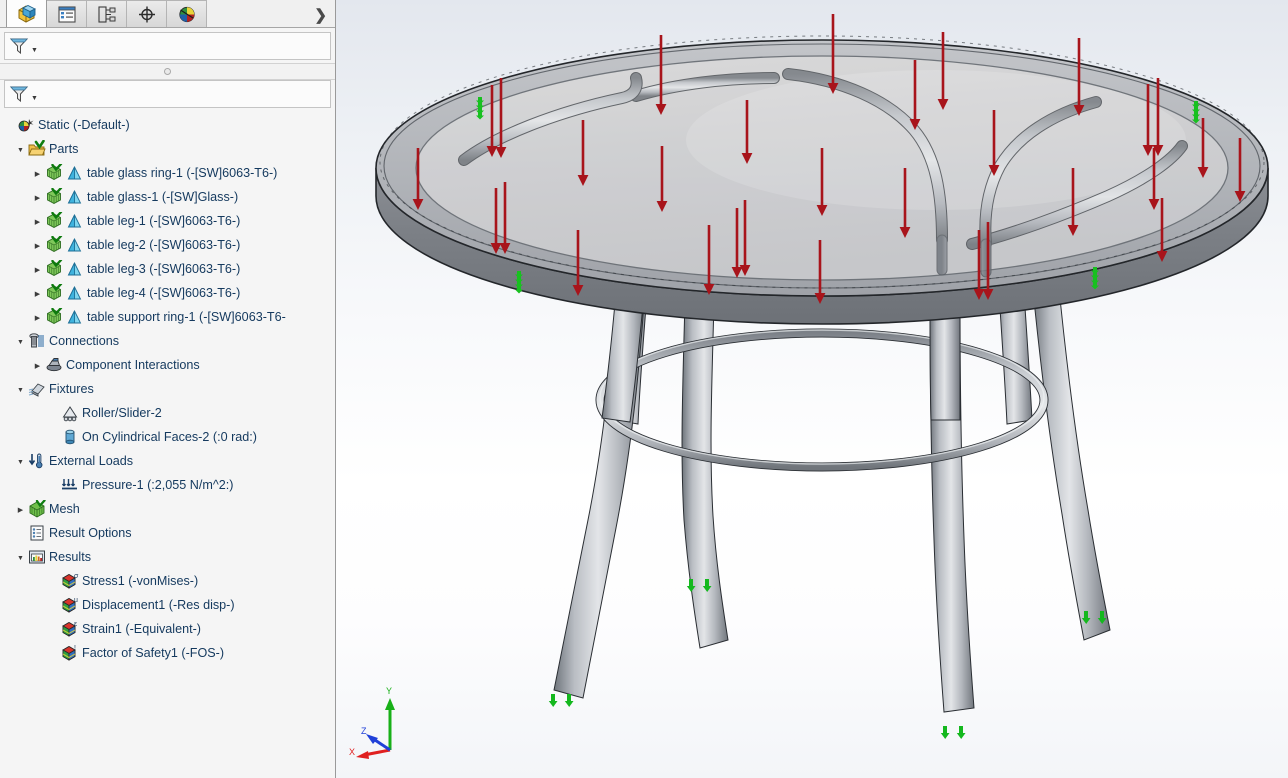 Image resolution: width=1288 pixels, height=778 pixels. Describe the element at coordinates (146, 13) in the screenshot. I see `dimxpert-manager-tab` at that location.